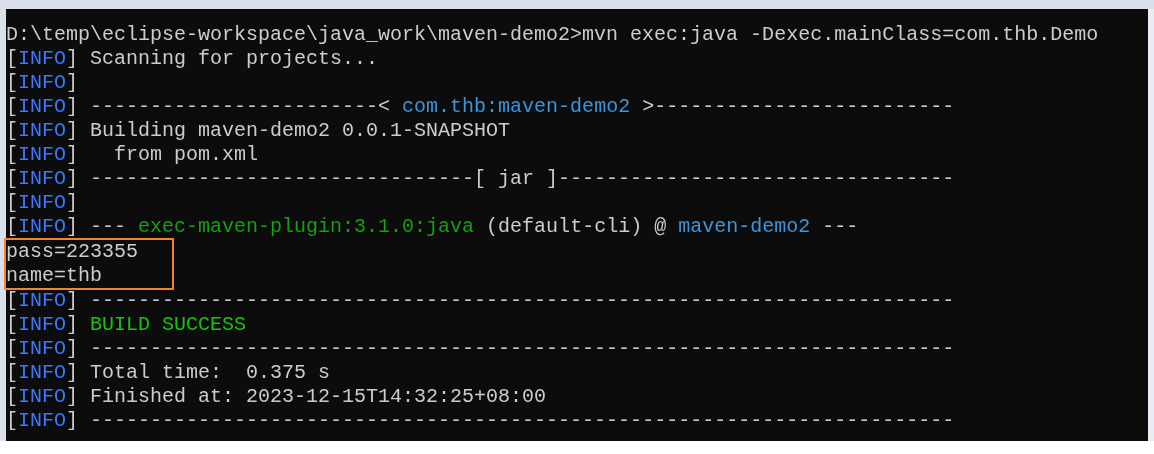  Describe the element at coordinates (54, 276) in the screenshot. I see `console-line: name=thb` at that location.